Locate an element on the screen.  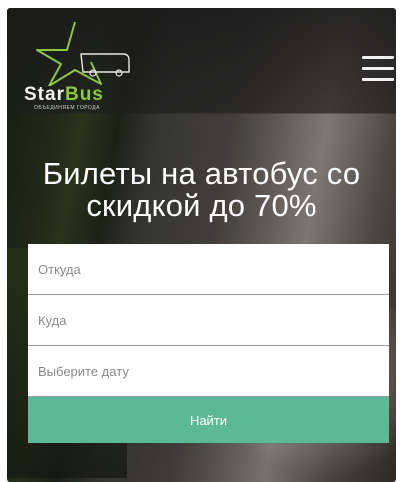
logo-wordmark: StarBus is located at coordinates (64, 95).